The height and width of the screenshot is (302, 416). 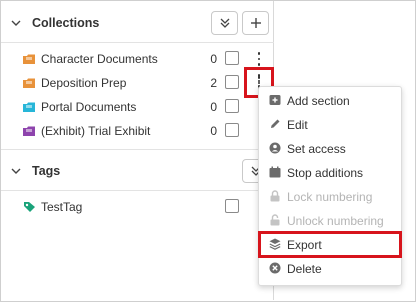 What do you see at coordinates (275, 148) in the screenshot?
I see `user-circle-icon` at bounding box center [275, 148].